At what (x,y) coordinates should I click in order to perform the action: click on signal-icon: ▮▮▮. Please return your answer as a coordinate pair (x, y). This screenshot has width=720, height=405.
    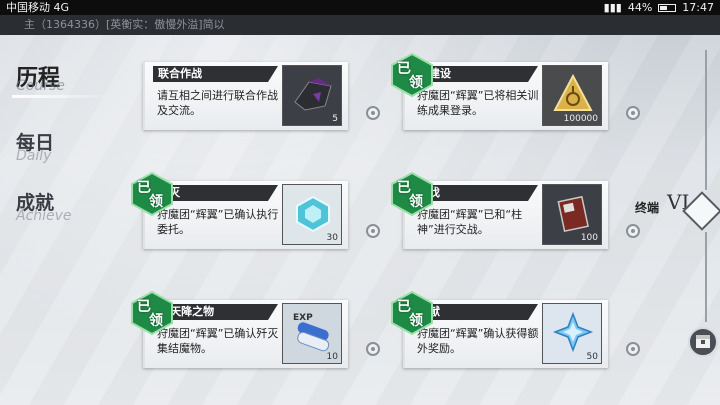
    Looking at the image, I should click on (612, 7).